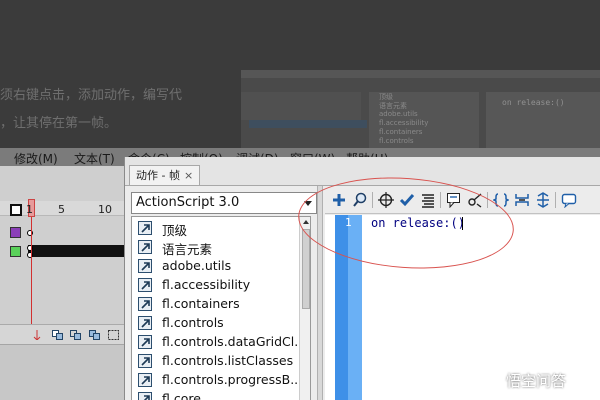 Image resolution: width=600 pixels, height=400 pixels. I want to click on list-item-label: fl.core, so click(181, 395).